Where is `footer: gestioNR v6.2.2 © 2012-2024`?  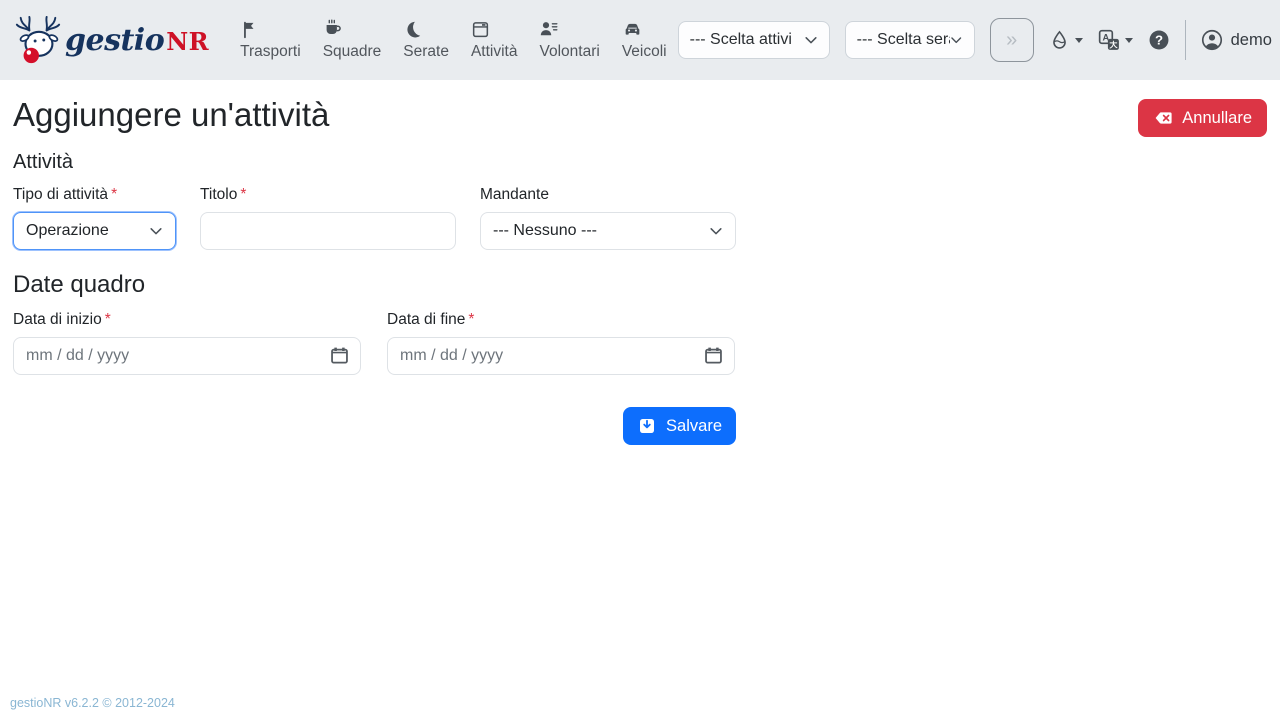
footer: gestioNR v6.2.2 © 2012-2024 is located at coordinates (92, 703).